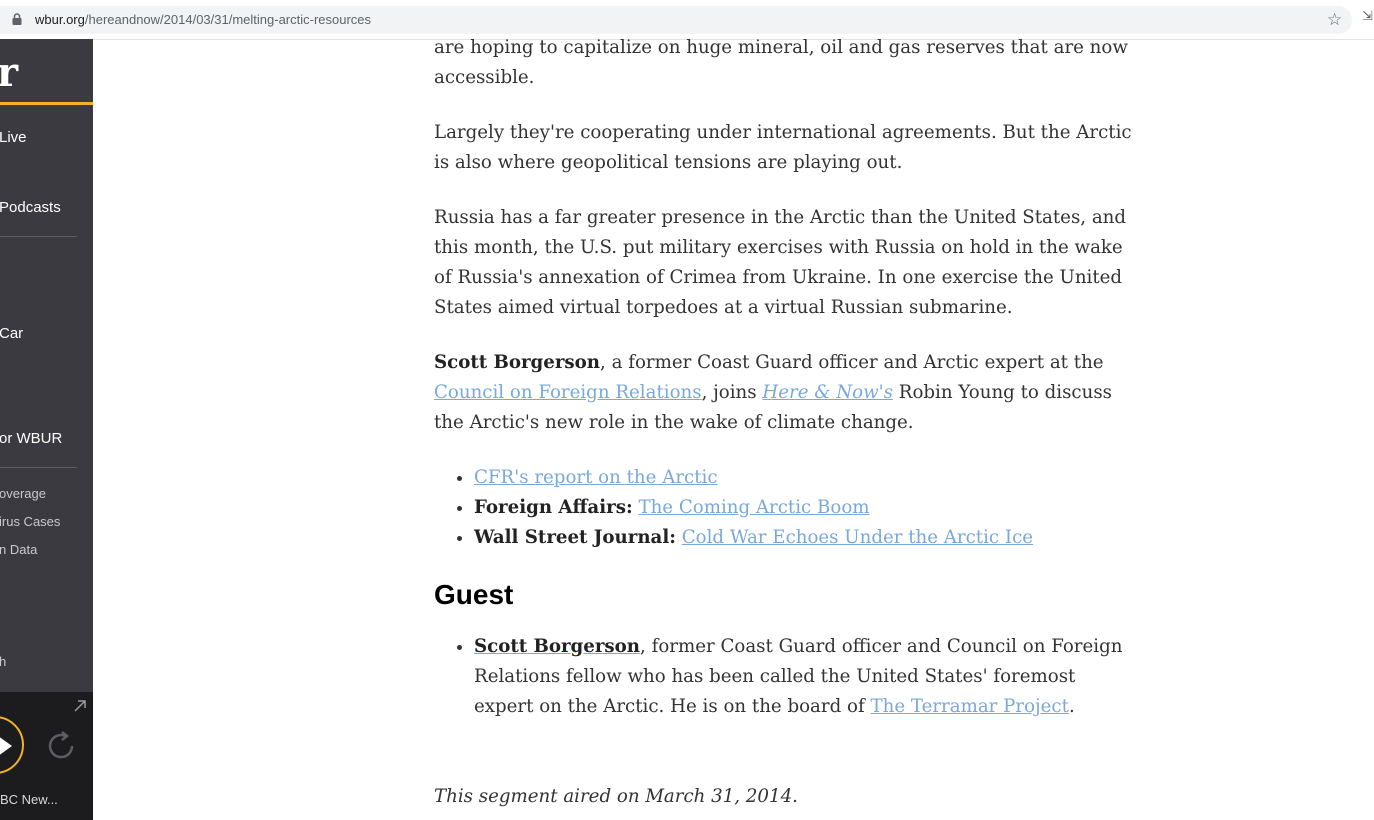 The width and height of the screenshot is (1374, 820). What do you see at coordinates (31, 438) in the screenshot?
I see `nav-support-wbur: or WBUR` at bounding box center [31, 438].